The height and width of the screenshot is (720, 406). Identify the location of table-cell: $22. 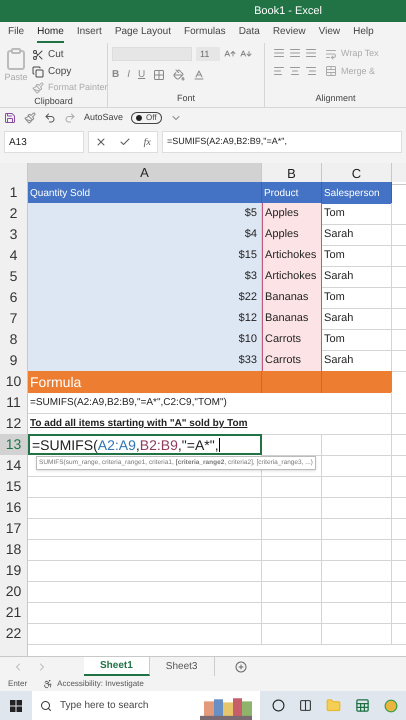
(145, 298).